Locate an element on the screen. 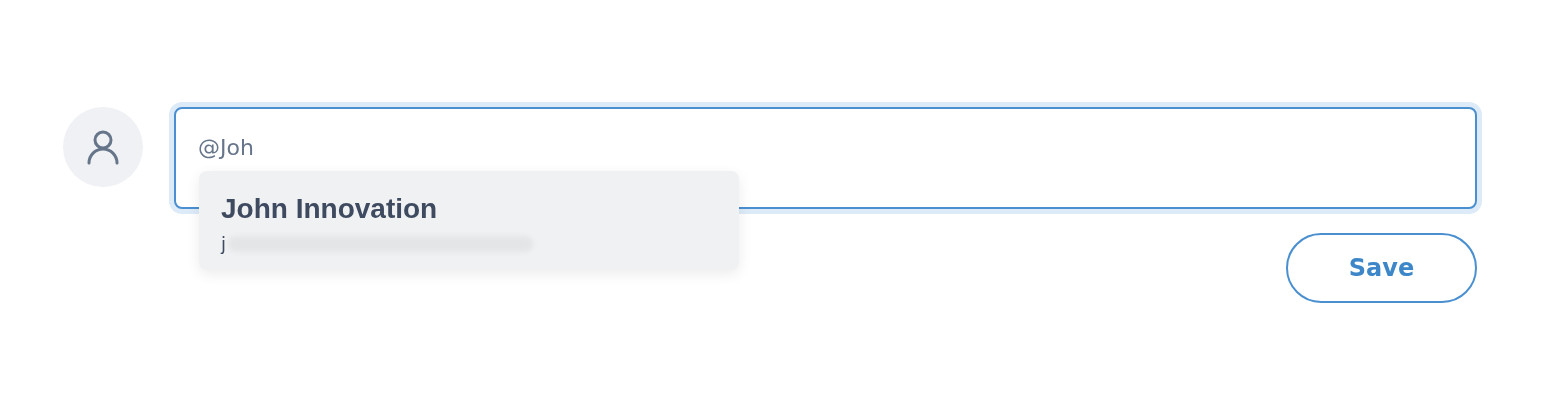 Image resolution: width=1566 pixels, height=402 pixels. suggestion-item: John Innovation j is located at coordinates (469, 220).